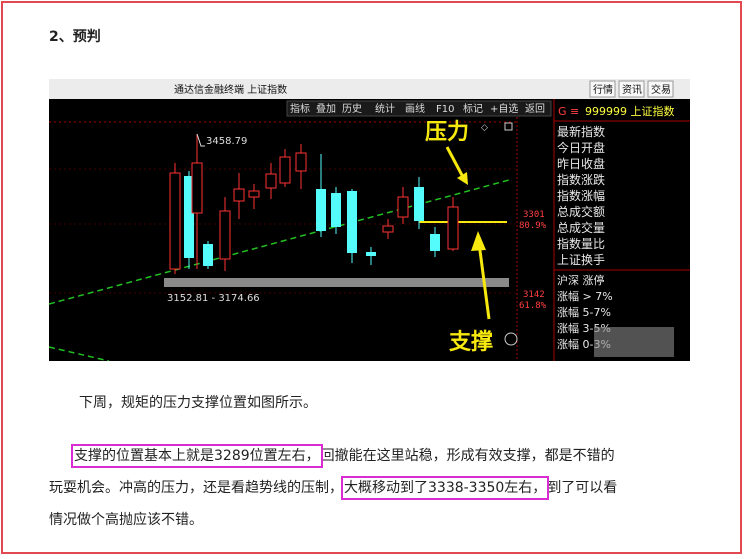 Image resolution: width=747 pixels, height=559 pixels. What do you see at coordinates (568, 111) in the screenshot?
I see `g-icon: G ≡` at bounding box center [568, 111].